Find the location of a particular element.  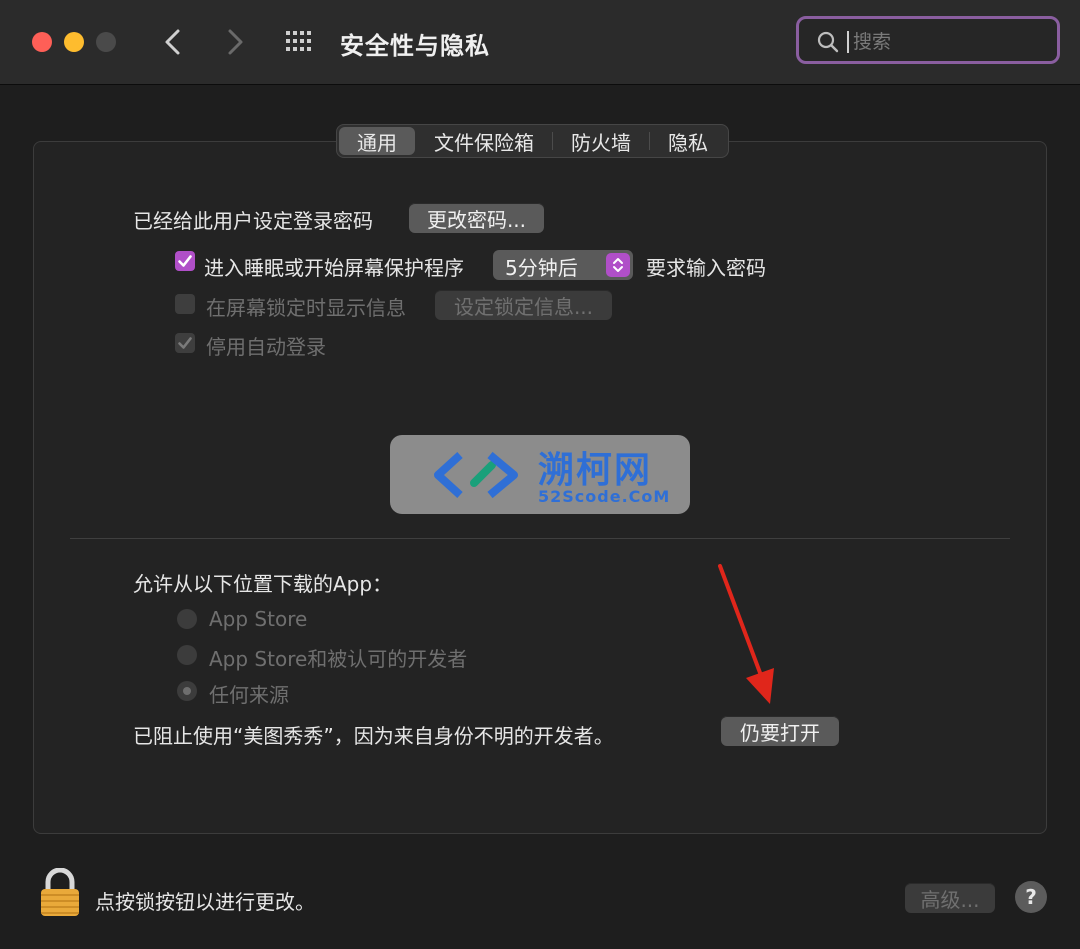

tab-privacy: 隐私 is located at coordinates (688, 141).